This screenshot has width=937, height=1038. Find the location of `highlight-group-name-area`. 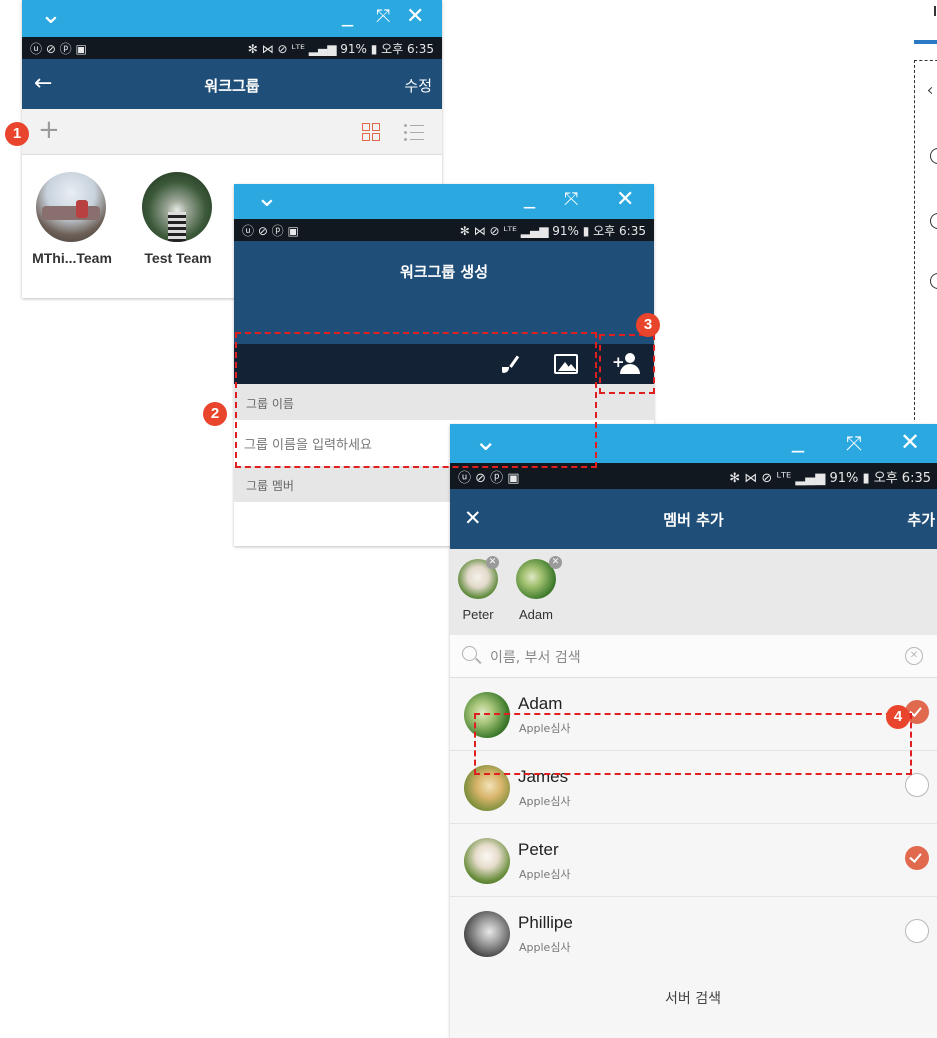

highlight-group-name-area is located at coordinates (416, 400).